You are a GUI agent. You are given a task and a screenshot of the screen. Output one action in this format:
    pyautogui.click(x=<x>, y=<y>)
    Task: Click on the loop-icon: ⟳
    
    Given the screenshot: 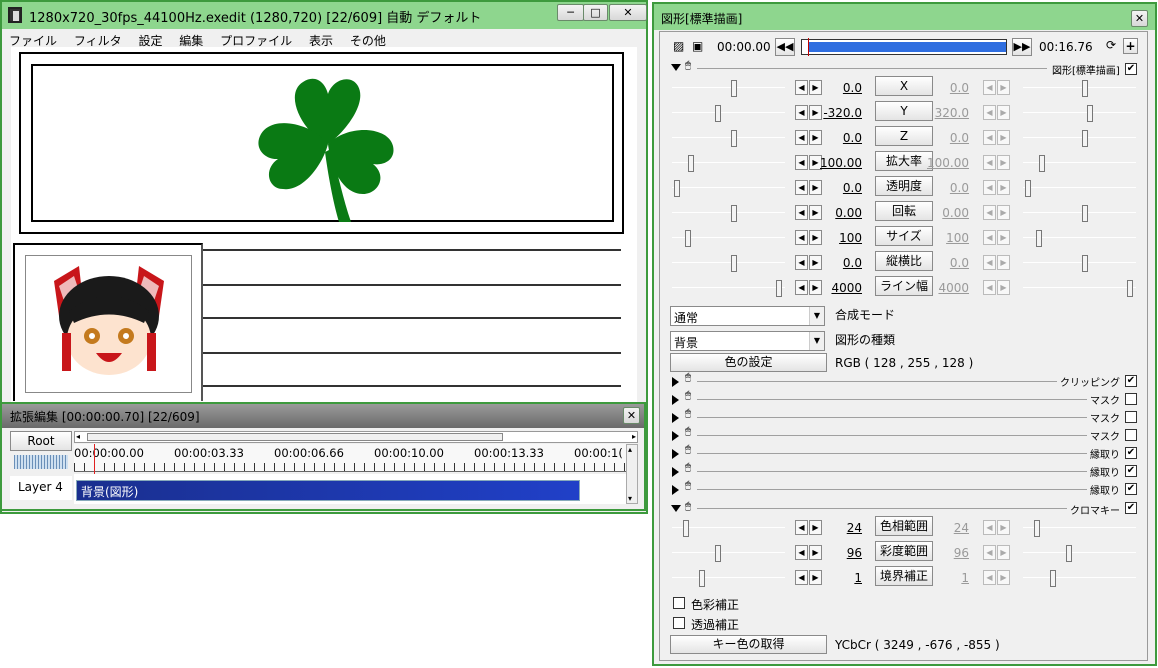 What is the action you would take?
    pyautogui.click(x=1111, y=45)
    